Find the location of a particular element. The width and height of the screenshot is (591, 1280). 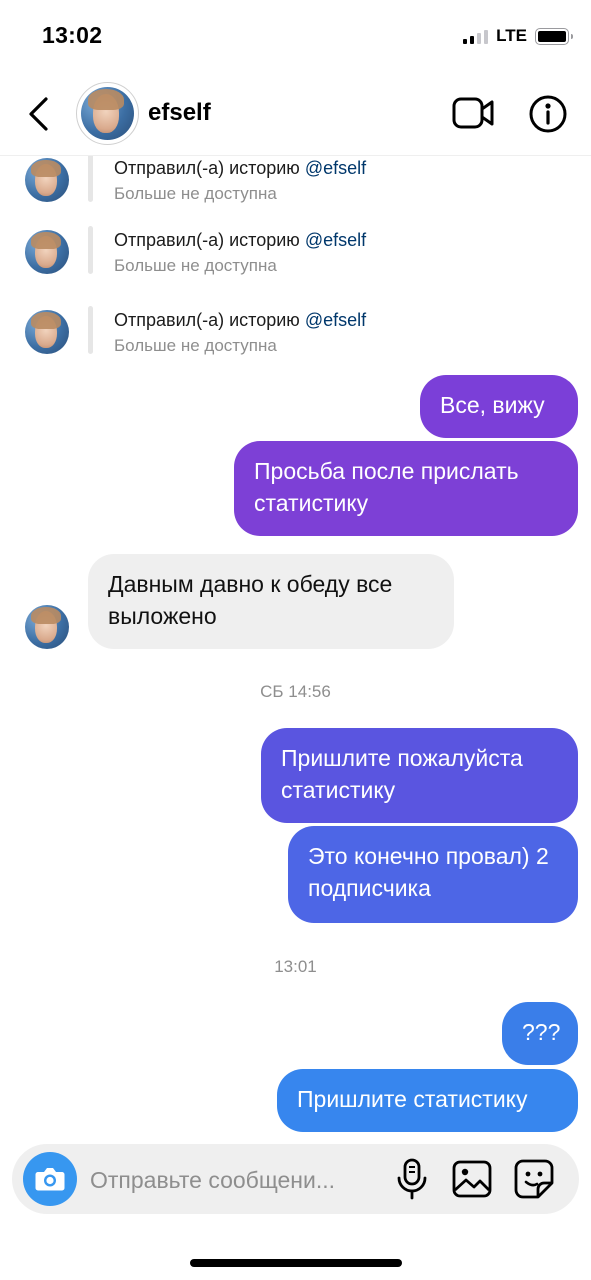

outgoing-message: Пришлите статистику is located at coordinates (427, 1100).